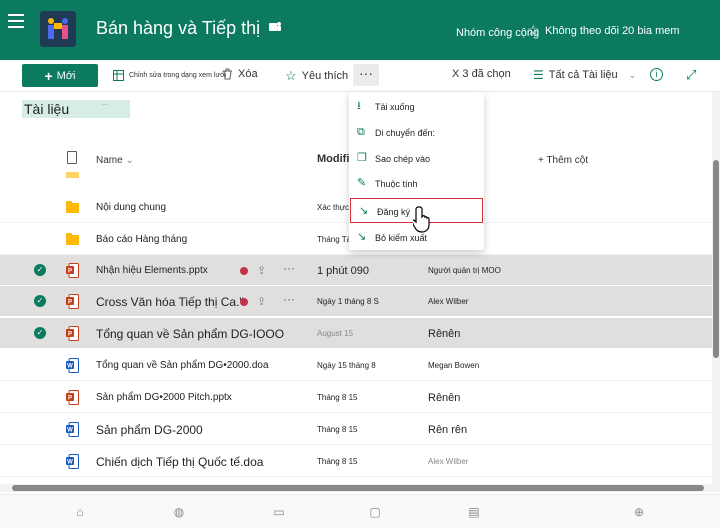 This screenshot has width=720, height=528. I want to click on file-name: Sản phẩm DG-2000, so click(149, 430).